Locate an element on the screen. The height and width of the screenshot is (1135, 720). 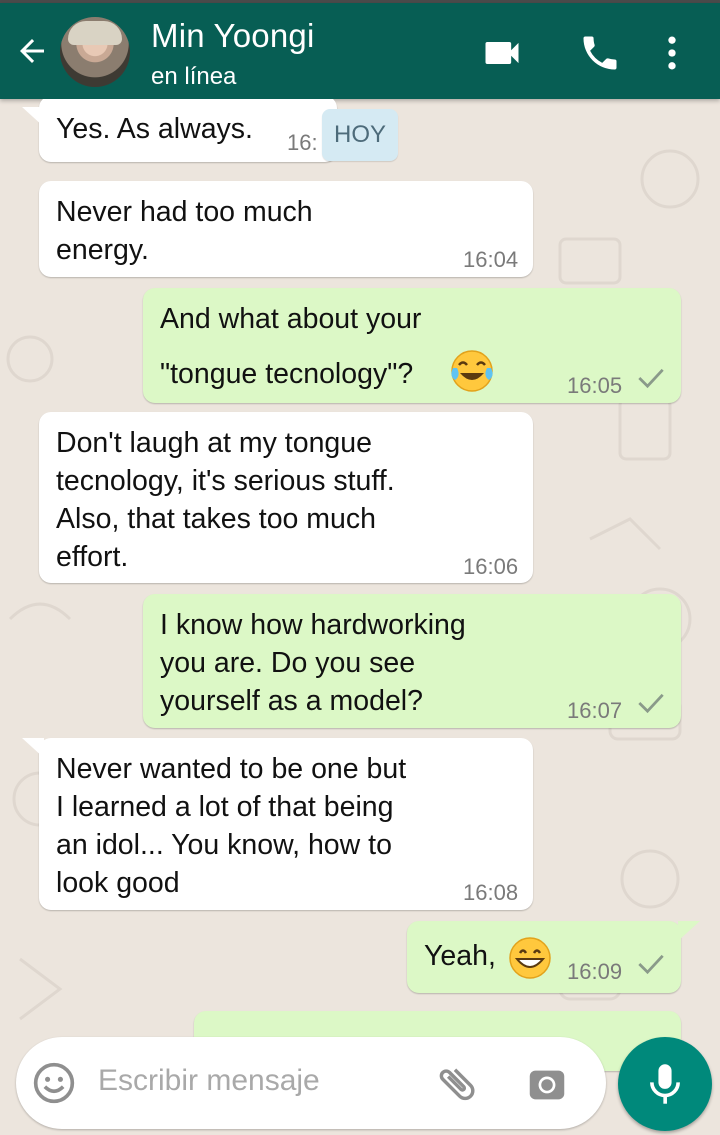
bubble-tail-outgoing is located at coordinates (689, 931).